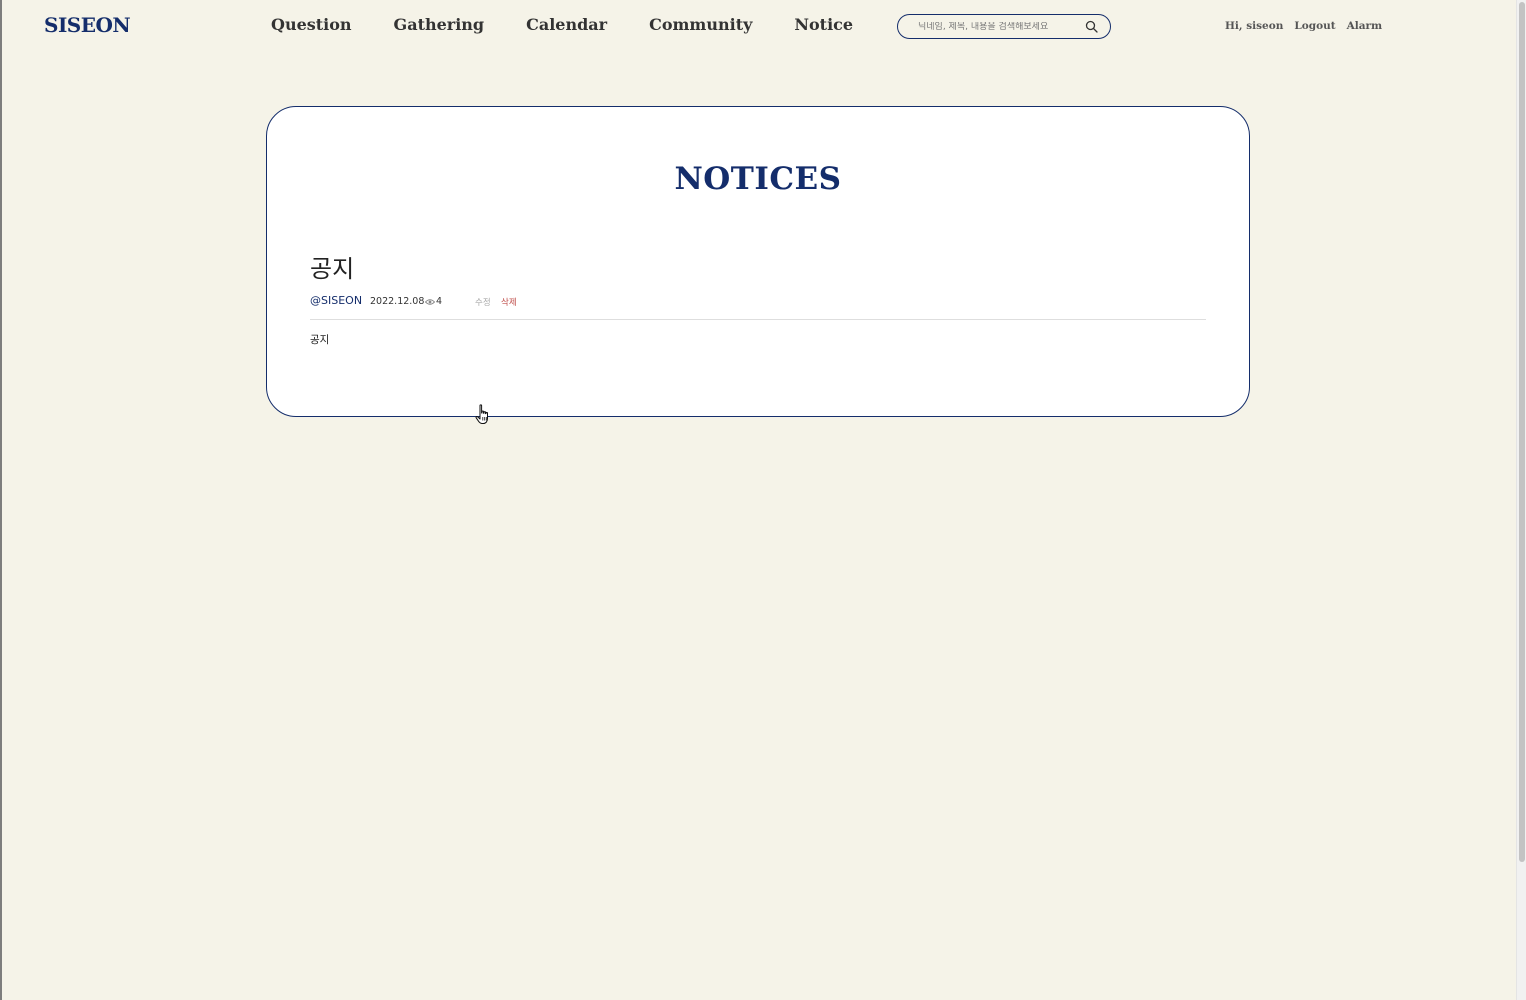 The width and height of the screenshot is (1526, 1000). Describe the element at coordinates (320, 340) in the screenshot. I see `post-body: 공지` at that location.